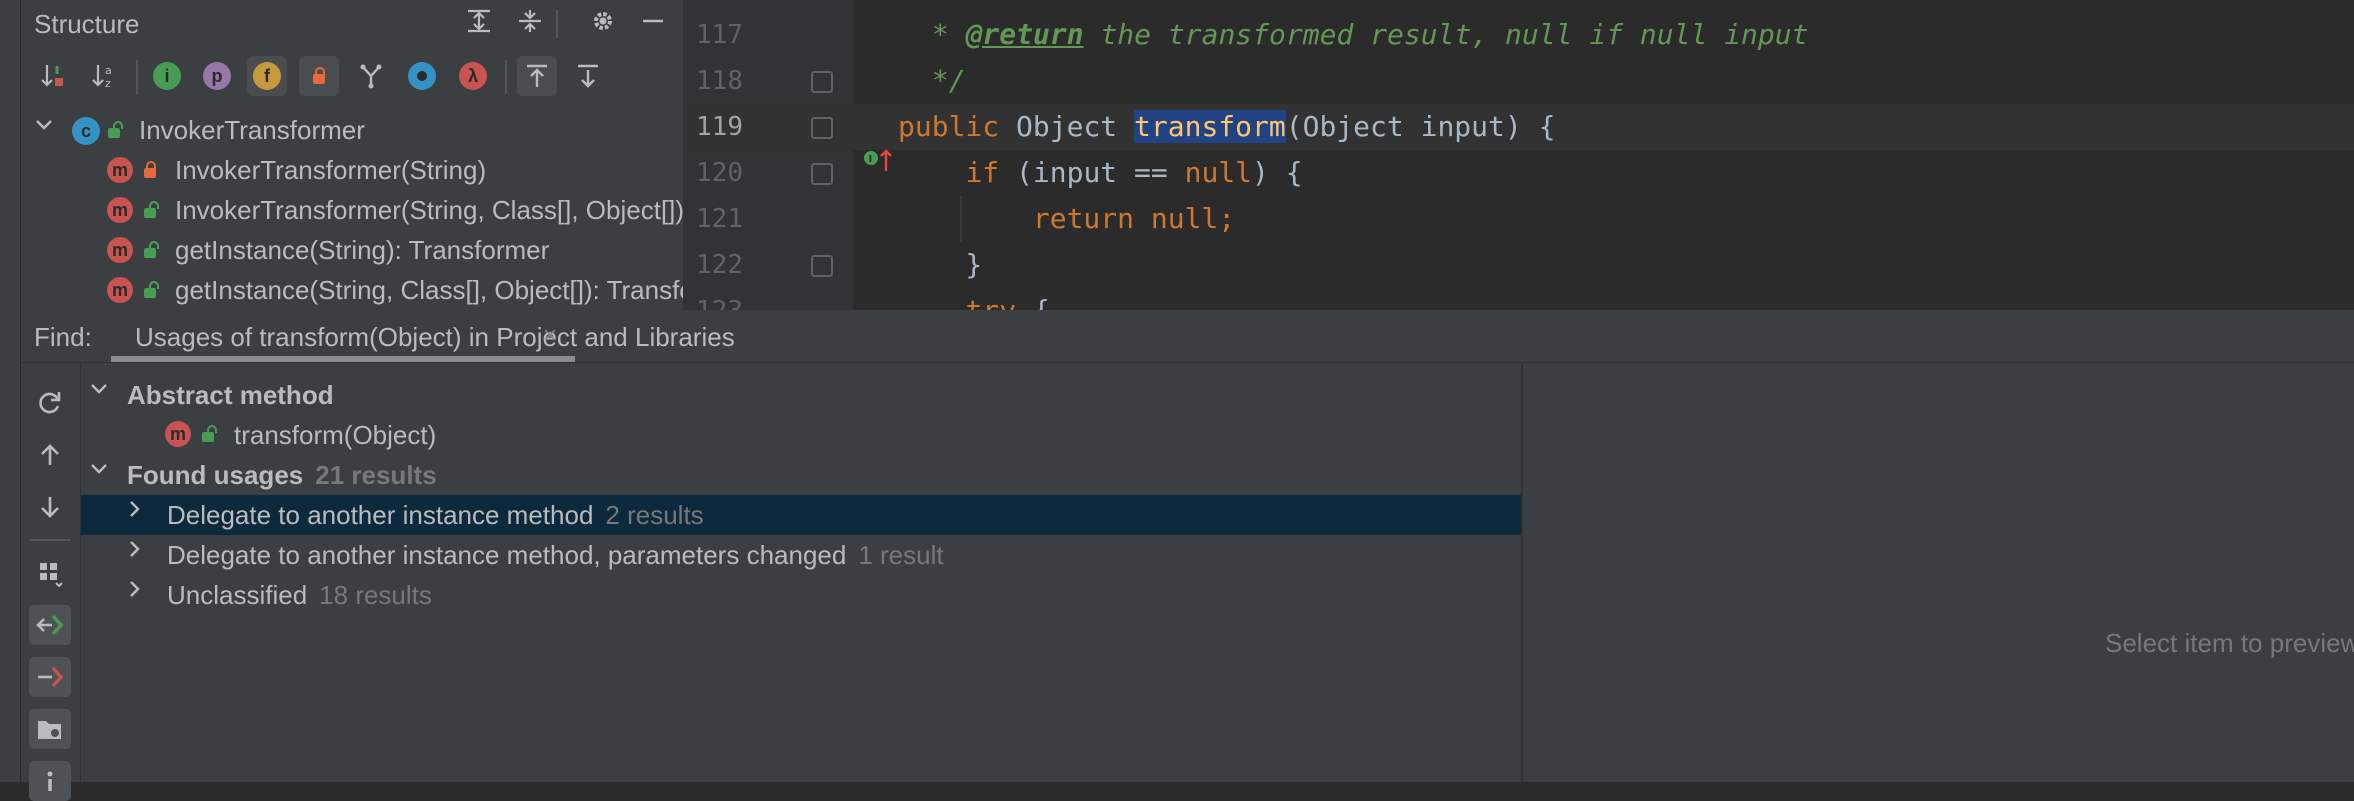  What do you see at coordinates (50, 507) in the screenshot?
I see `next-occurrence-icon` at bounding box center [50, 507].